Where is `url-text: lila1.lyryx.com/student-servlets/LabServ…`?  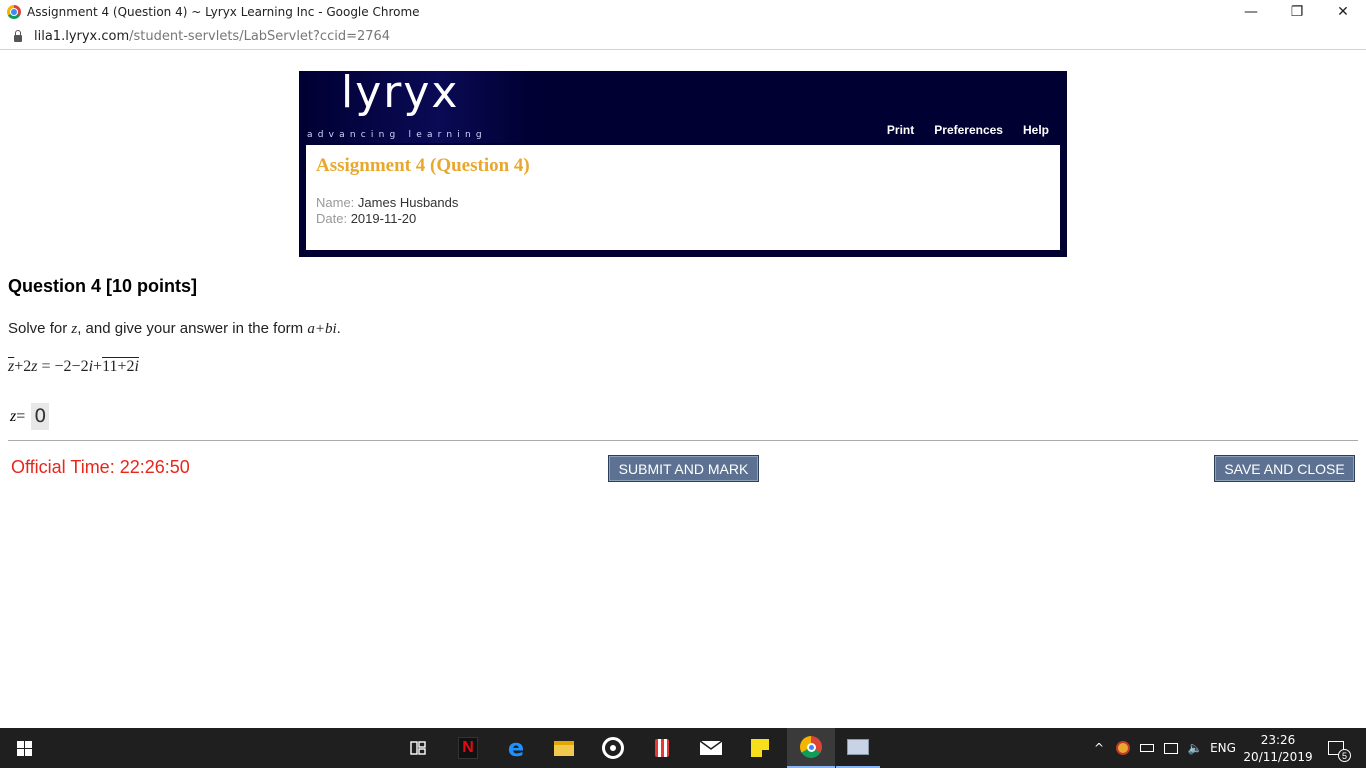
url-text: lila1.lyryx.com/student-servlets/LabServ… is located at coordinates (212, 36).